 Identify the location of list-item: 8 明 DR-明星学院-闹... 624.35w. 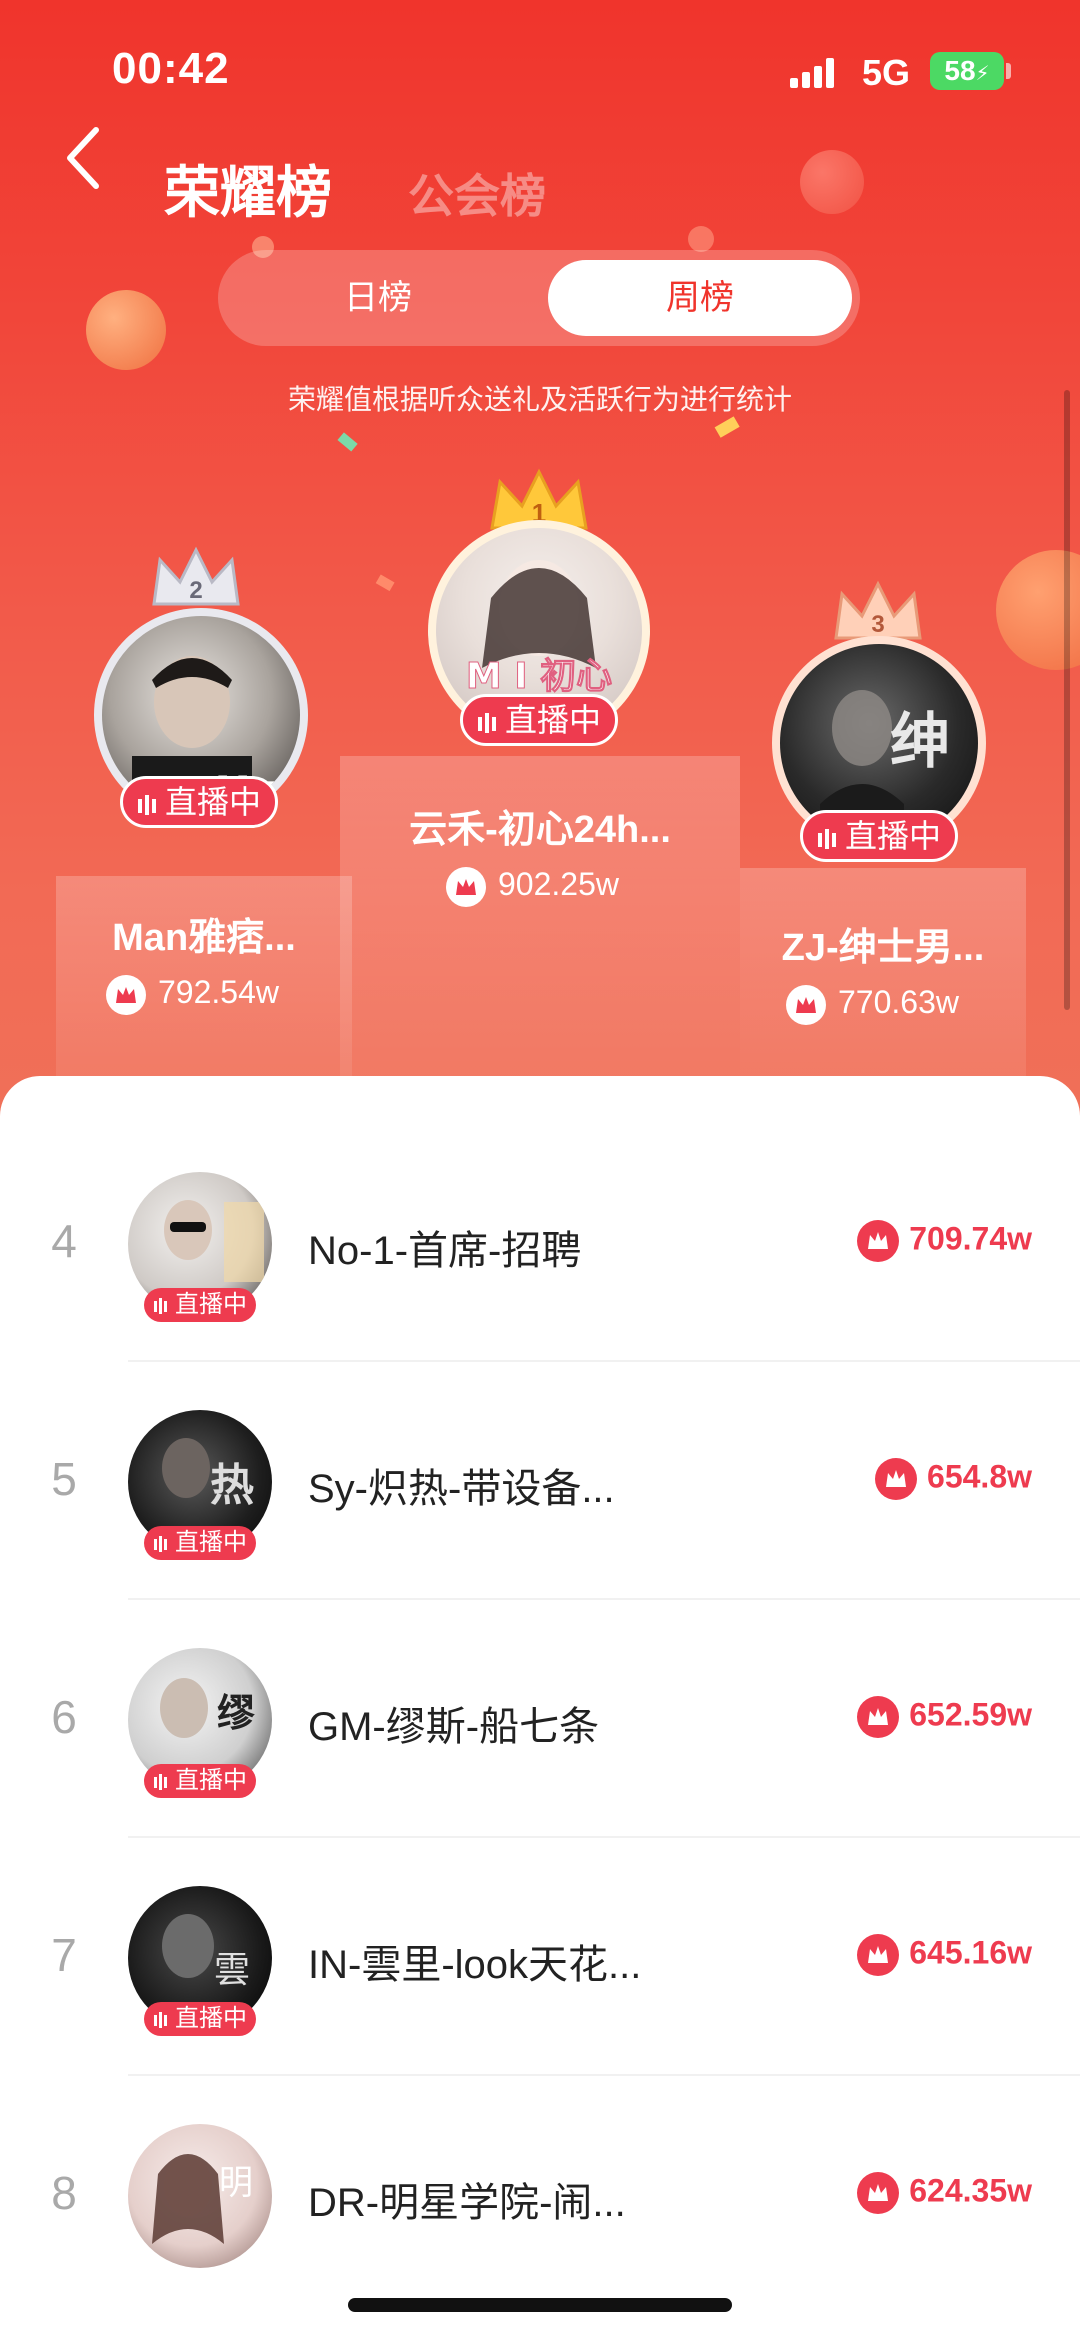
(540, 2148).